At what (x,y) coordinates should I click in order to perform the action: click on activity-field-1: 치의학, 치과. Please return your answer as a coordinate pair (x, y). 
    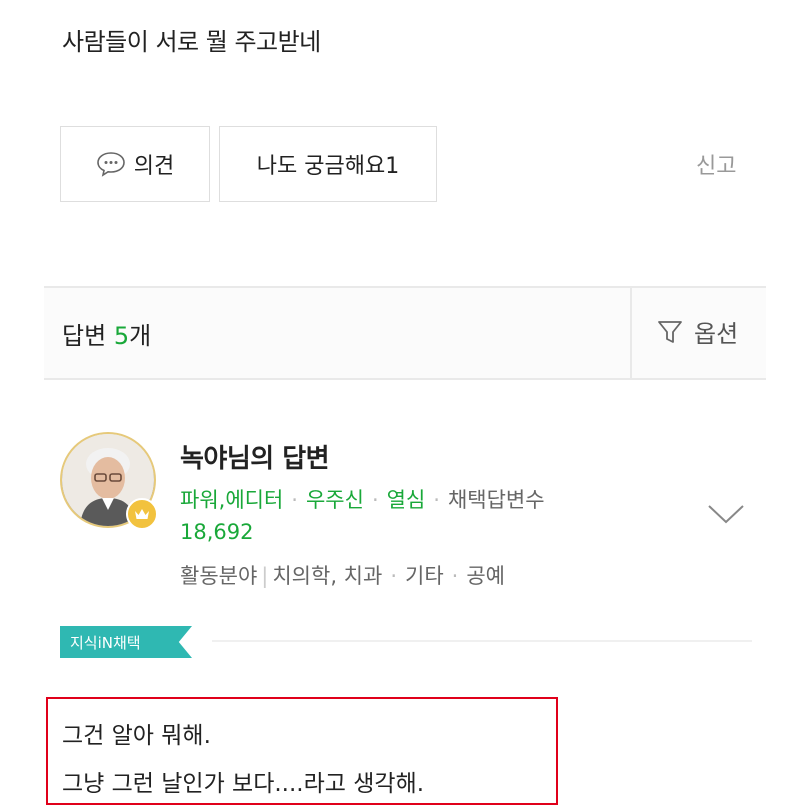
    Looking at the image, I should click on (327, 576).